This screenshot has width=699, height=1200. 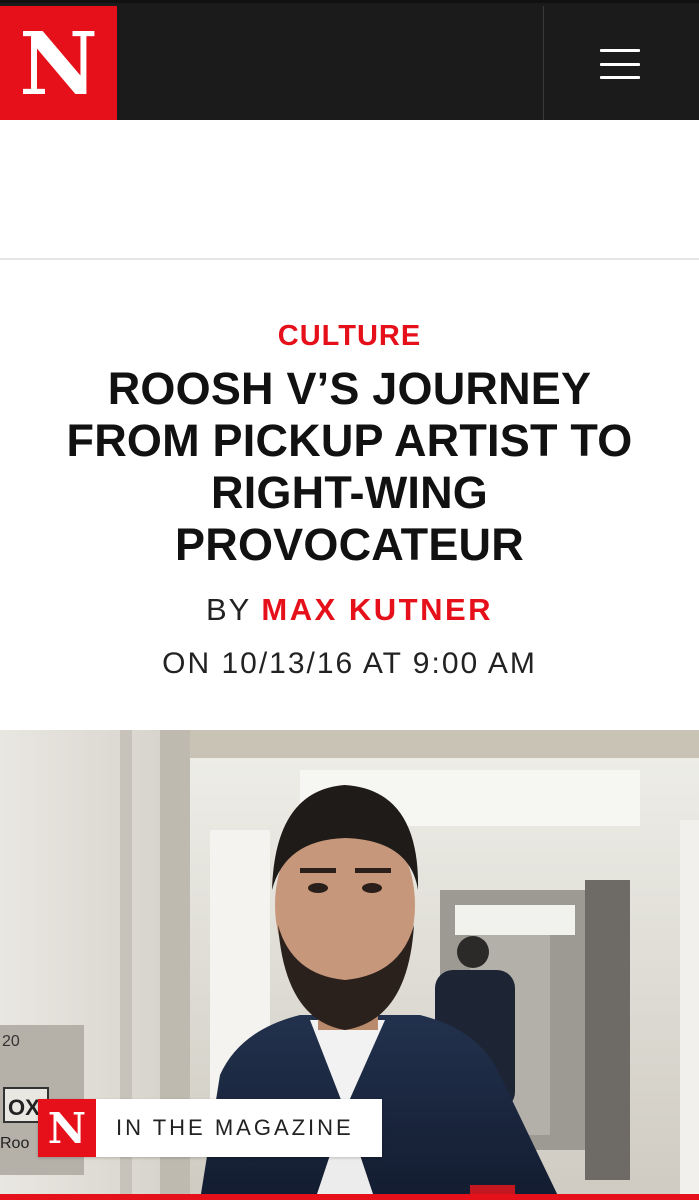 I want to click on magazine-tag-label: IN THE MAGAZINE, so click(x=235, y=1127).